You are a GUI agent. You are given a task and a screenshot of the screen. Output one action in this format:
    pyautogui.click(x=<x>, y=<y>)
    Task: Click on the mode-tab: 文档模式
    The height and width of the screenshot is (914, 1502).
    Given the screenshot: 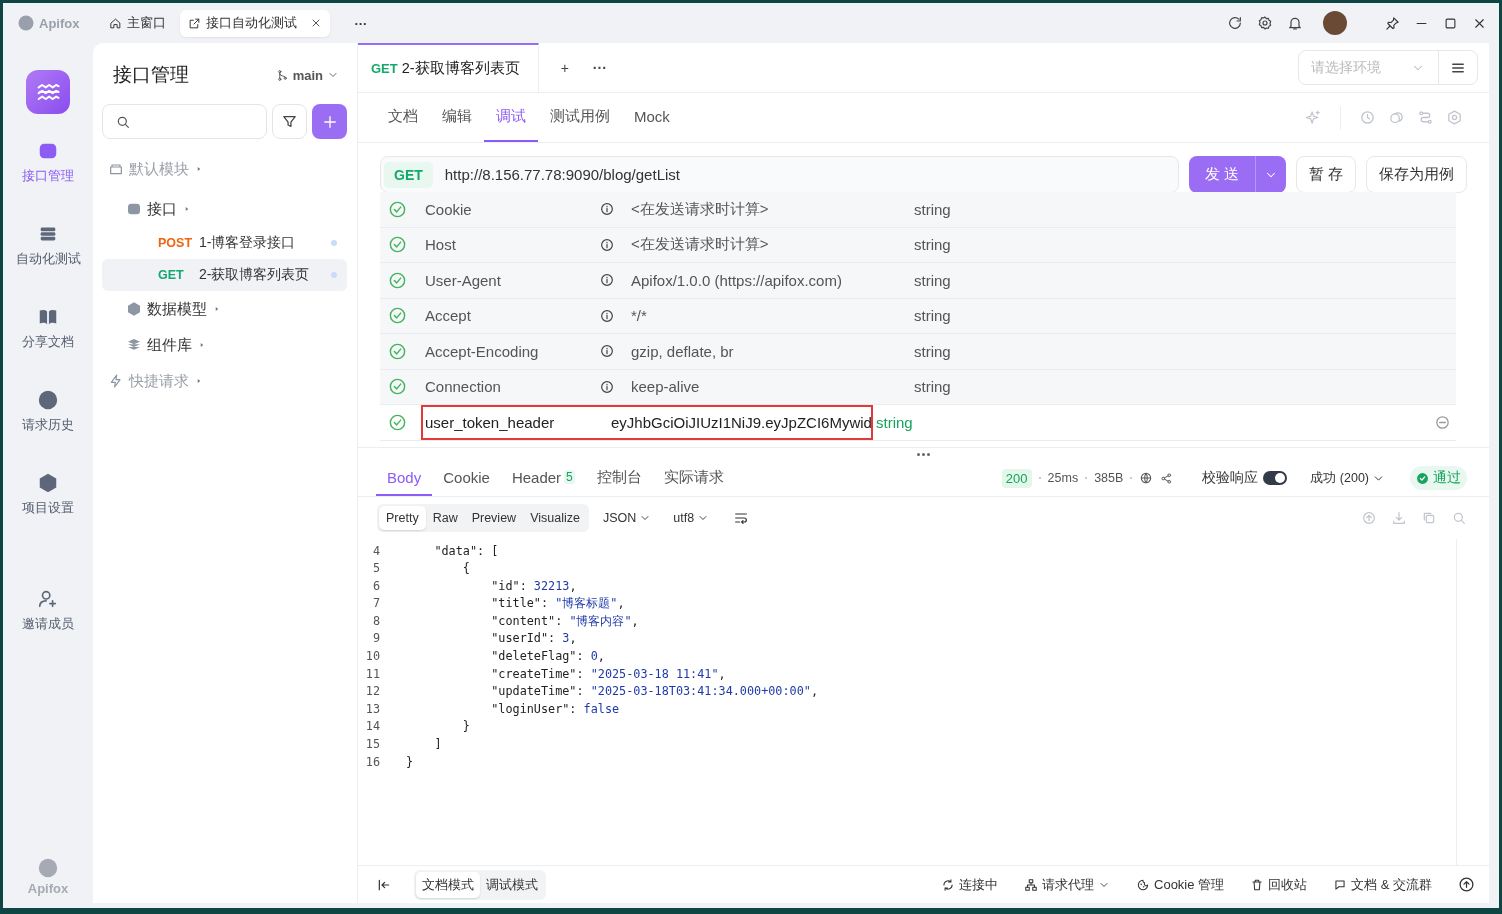 What is the action you would take?
    pyautogui.click(x=448, y=884)
    